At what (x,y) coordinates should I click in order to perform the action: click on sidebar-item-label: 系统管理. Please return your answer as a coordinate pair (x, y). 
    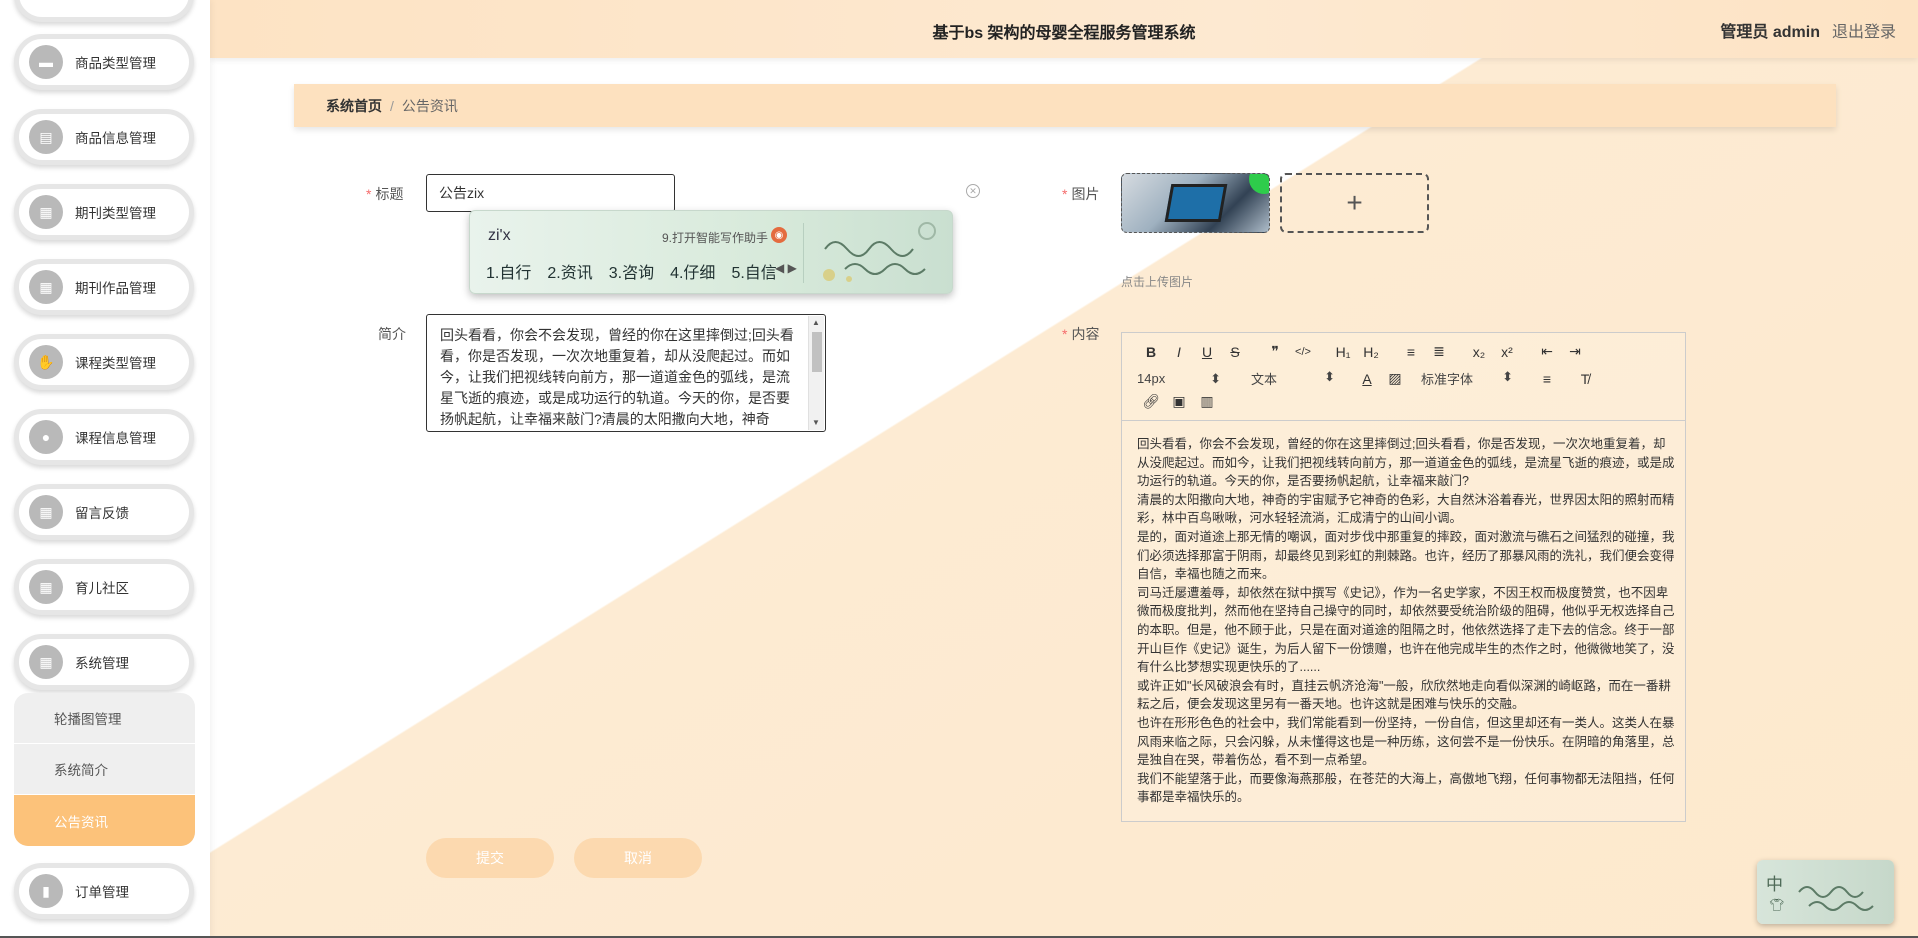
    Looking at the image, I should click on (102, 663).